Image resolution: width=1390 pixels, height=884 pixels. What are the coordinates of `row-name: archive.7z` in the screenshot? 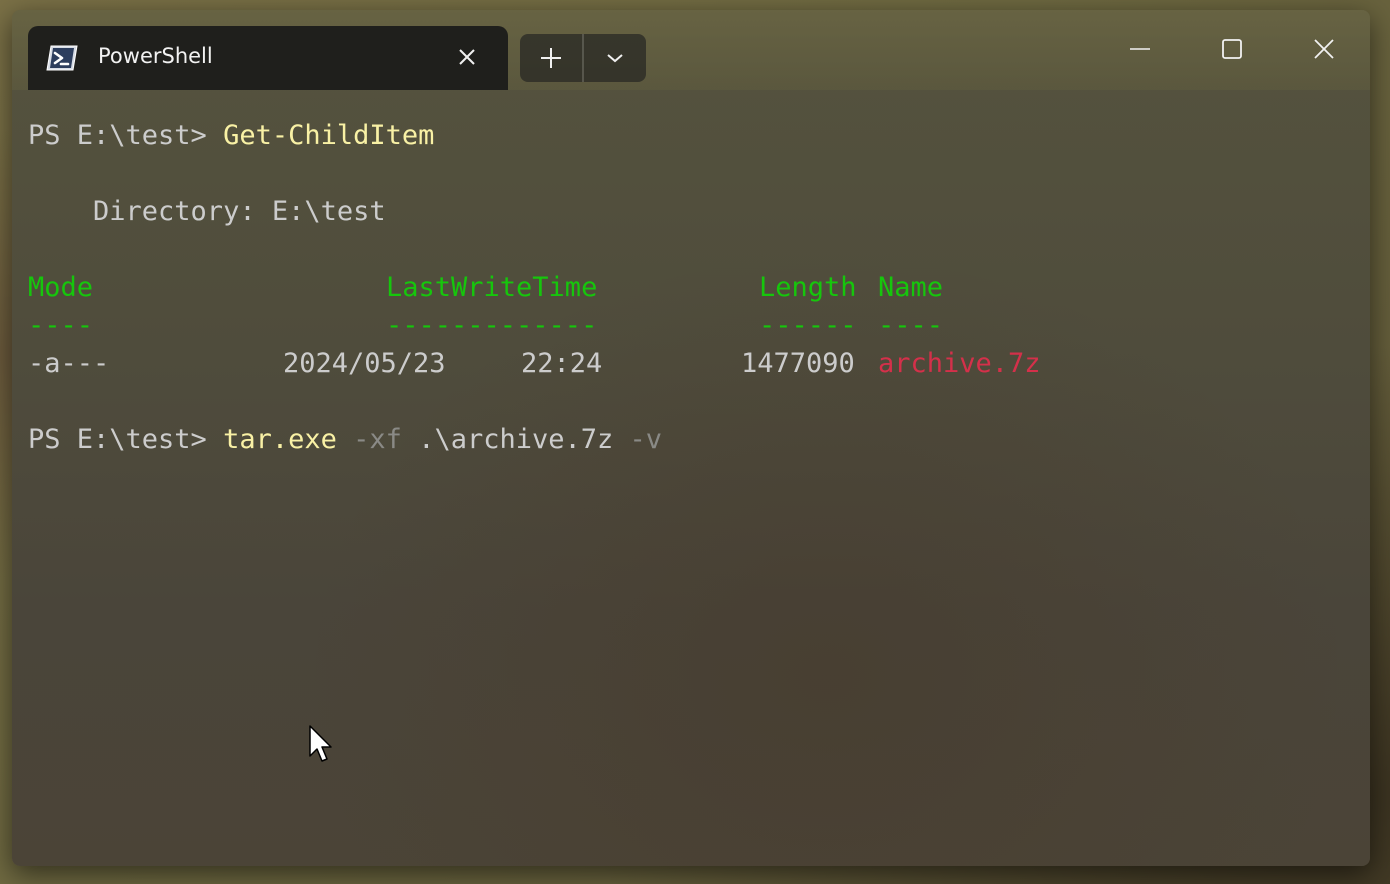 It's located at (959, 363).